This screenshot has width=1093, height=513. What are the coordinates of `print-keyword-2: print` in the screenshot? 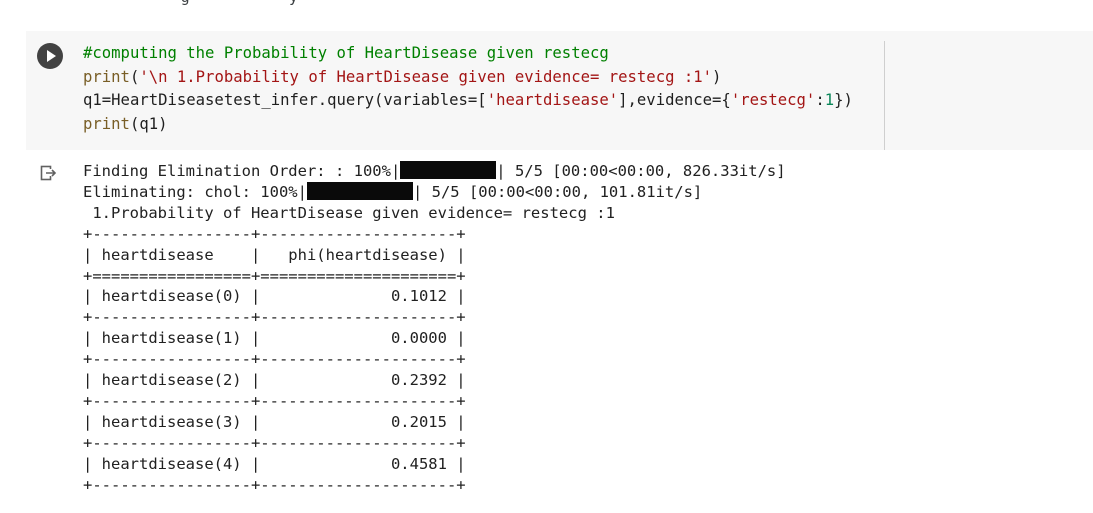 It's located at (106, 123).